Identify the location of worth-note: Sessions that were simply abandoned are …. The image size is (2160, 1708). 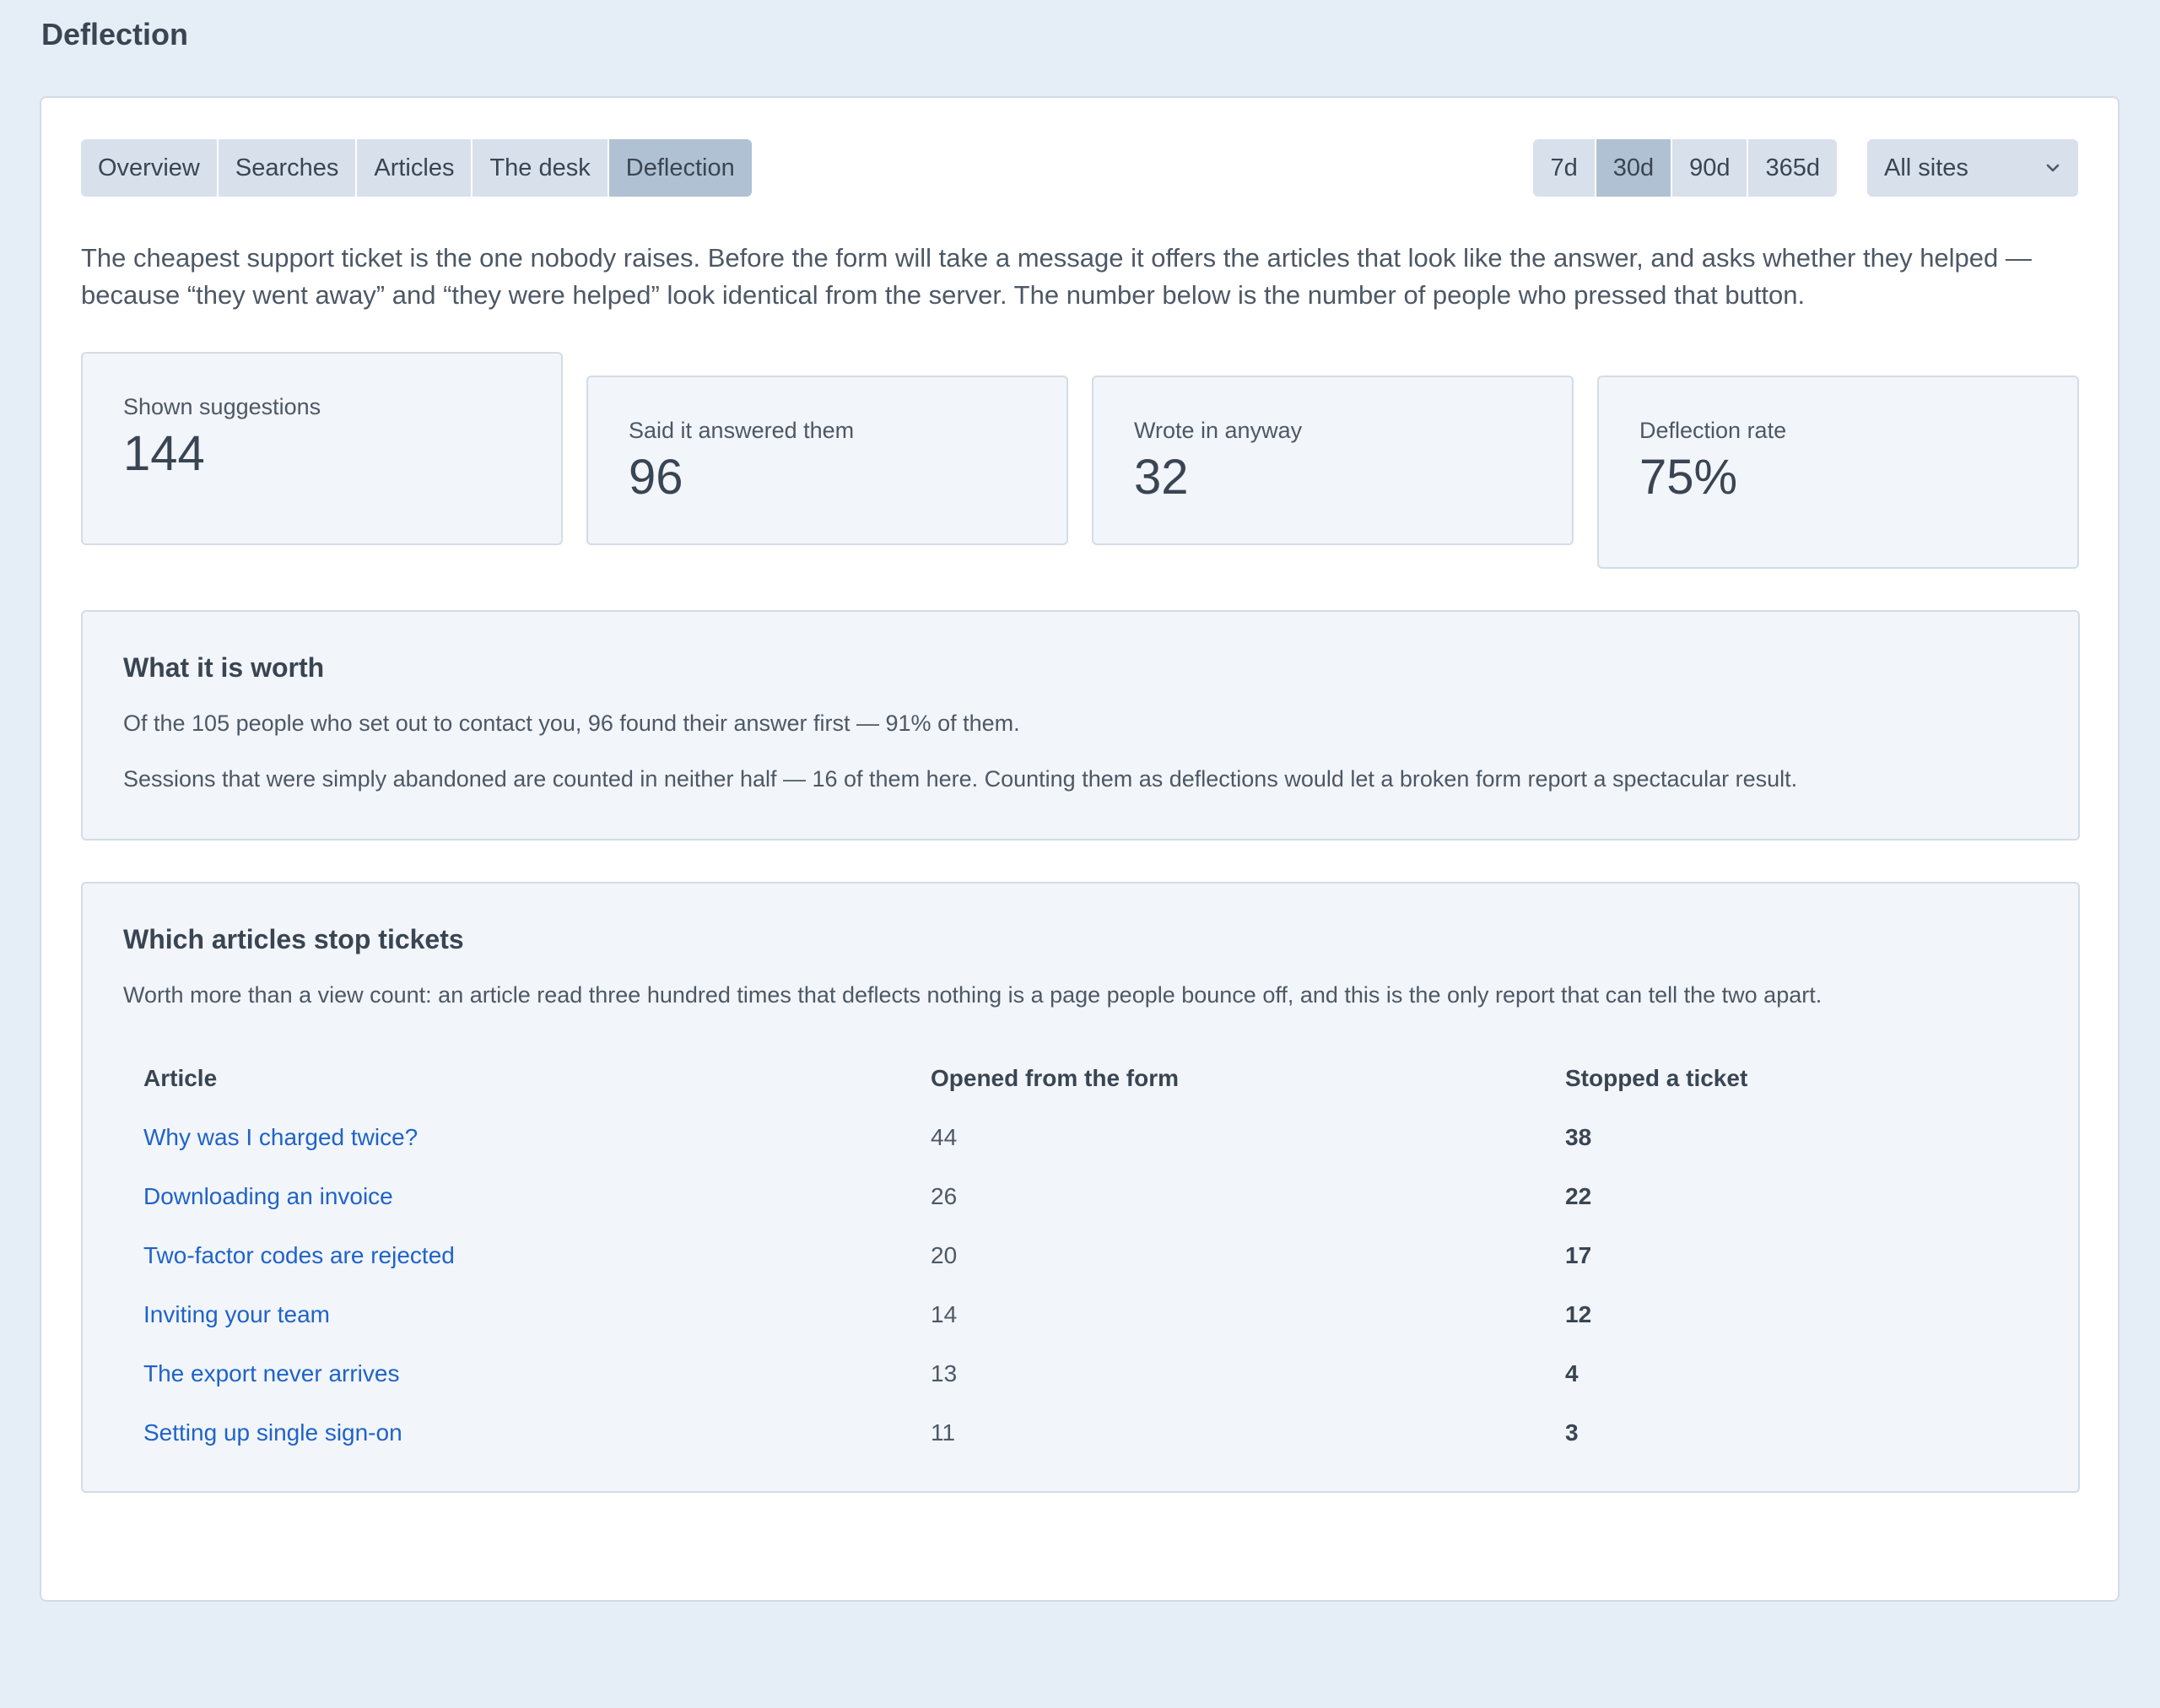
(960, 779).